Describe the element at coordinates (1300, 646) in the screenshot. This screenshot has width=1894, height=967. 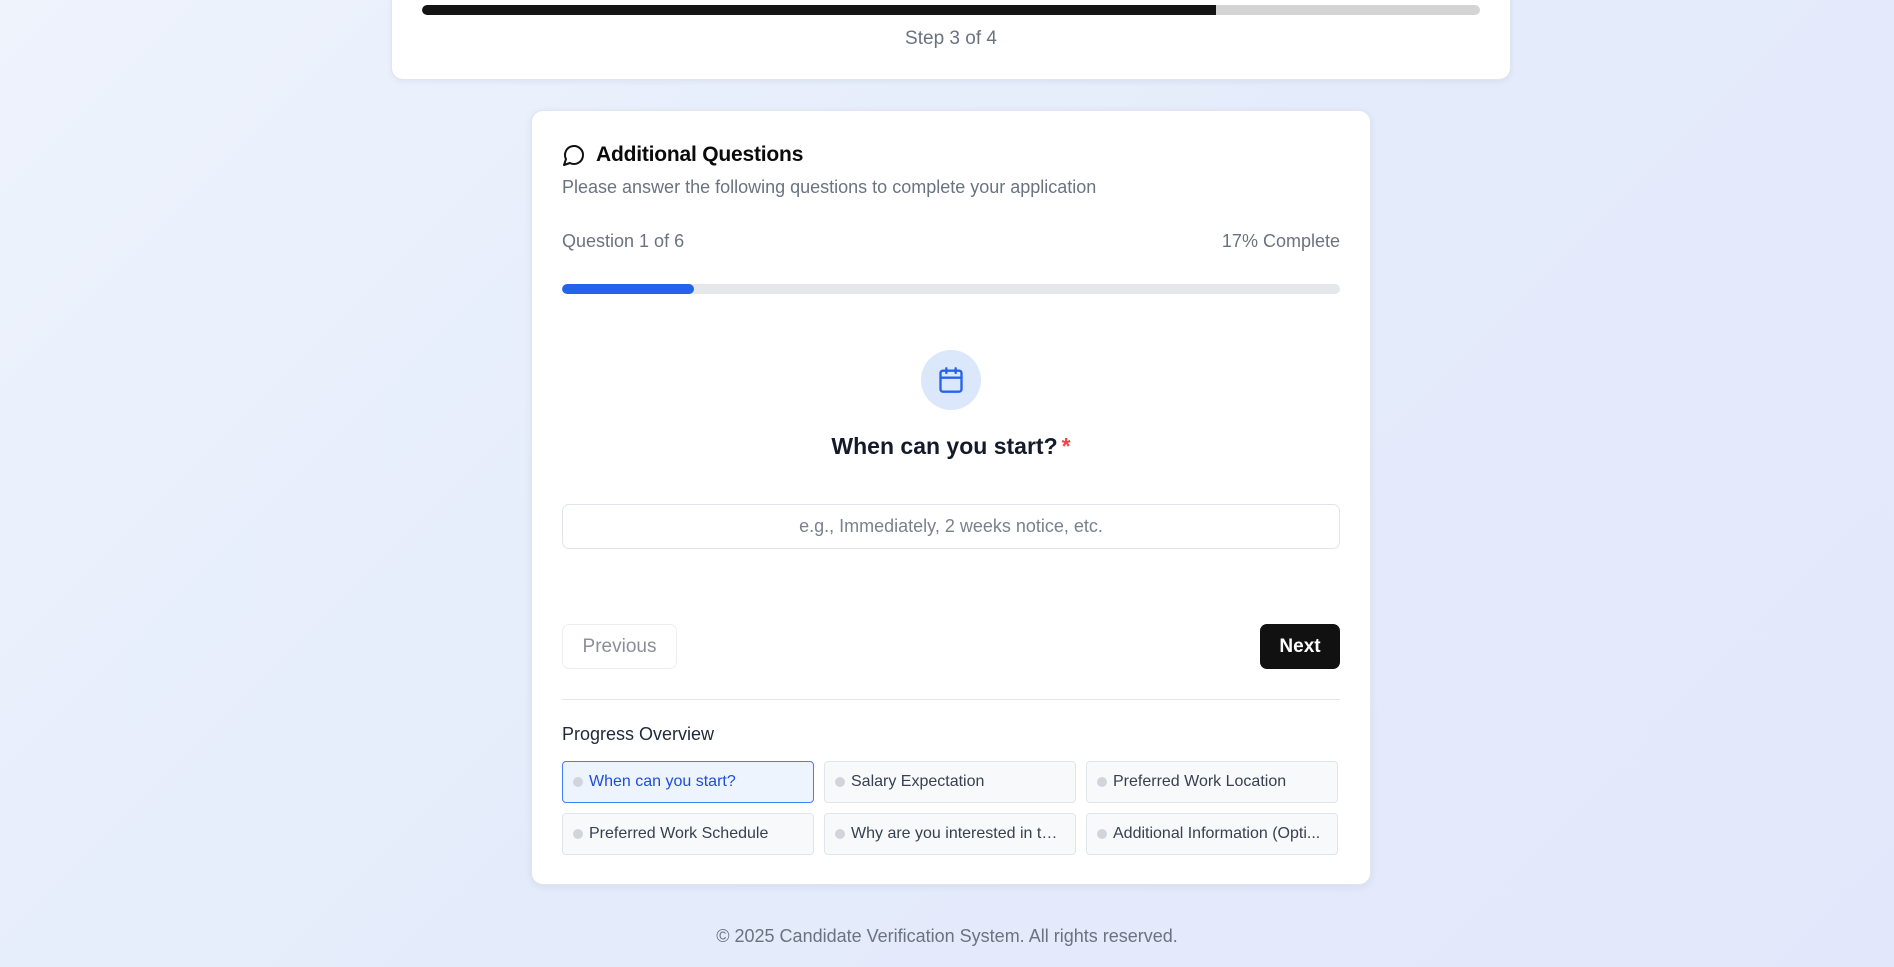
I see `next-button: Next` at that location.